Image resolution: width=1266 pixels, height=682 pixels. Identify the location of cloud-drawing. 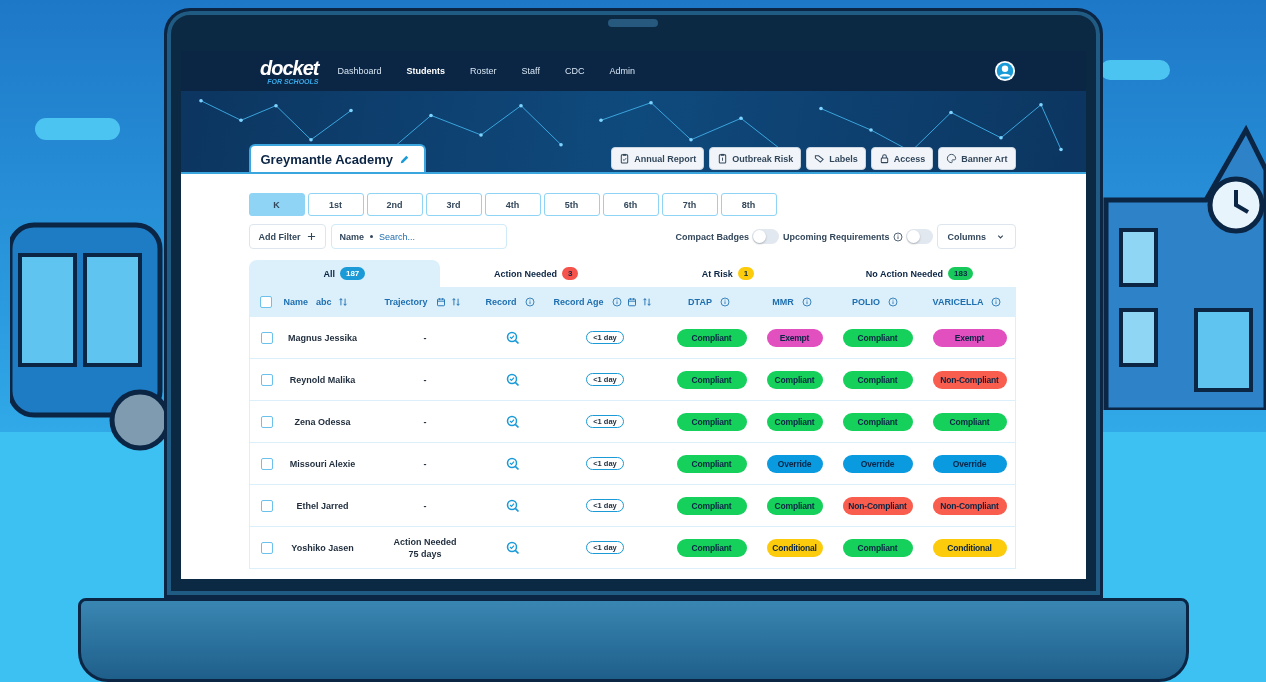
(1135, 70).